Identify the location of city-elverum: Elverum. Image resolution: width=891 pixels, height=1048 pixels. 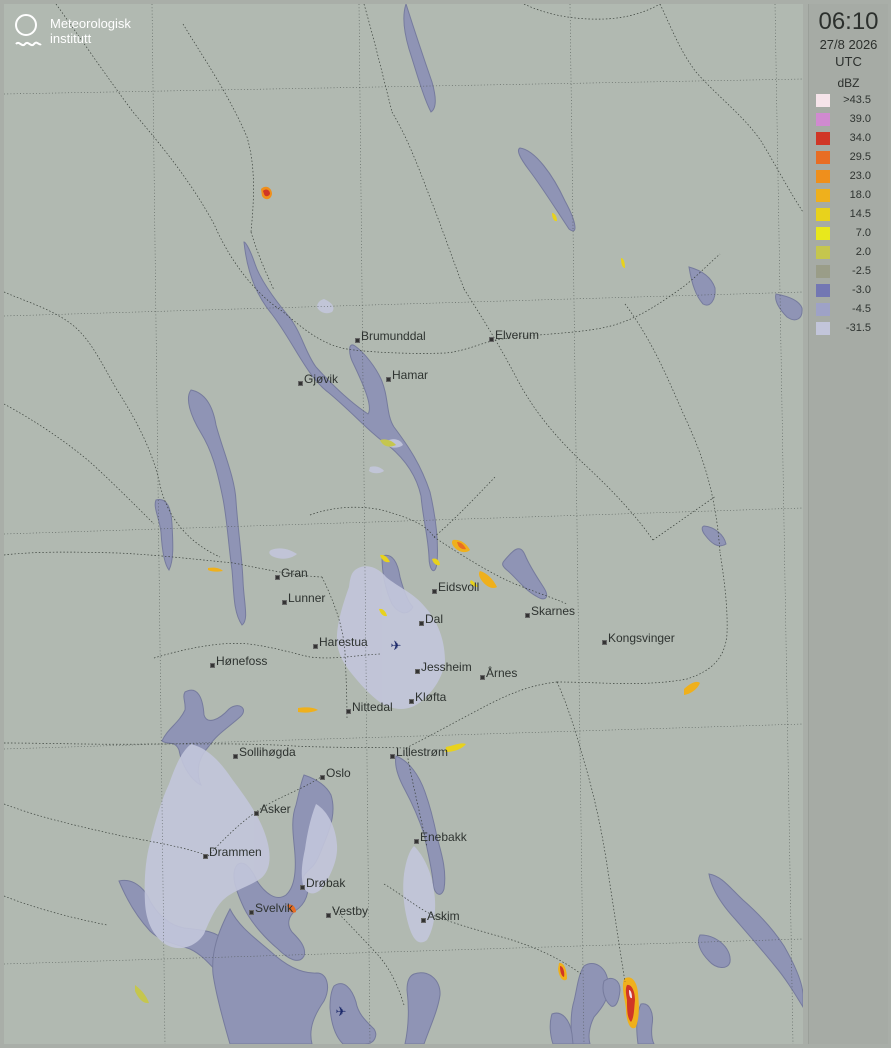
(514, 335).